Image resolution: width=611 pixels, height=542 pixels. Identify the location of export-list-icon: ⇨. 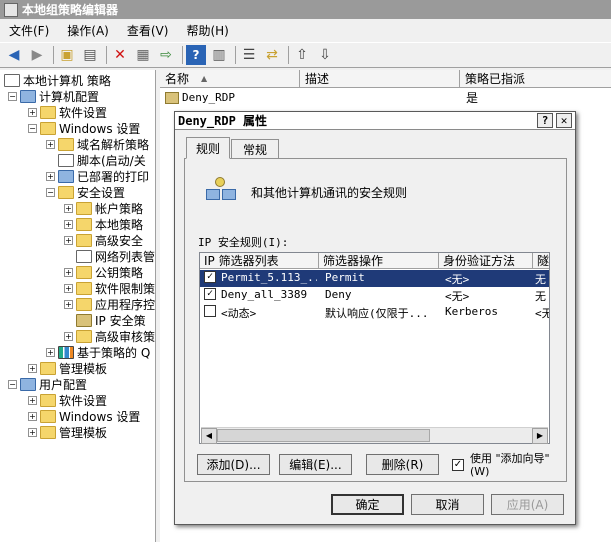
(166, 55).